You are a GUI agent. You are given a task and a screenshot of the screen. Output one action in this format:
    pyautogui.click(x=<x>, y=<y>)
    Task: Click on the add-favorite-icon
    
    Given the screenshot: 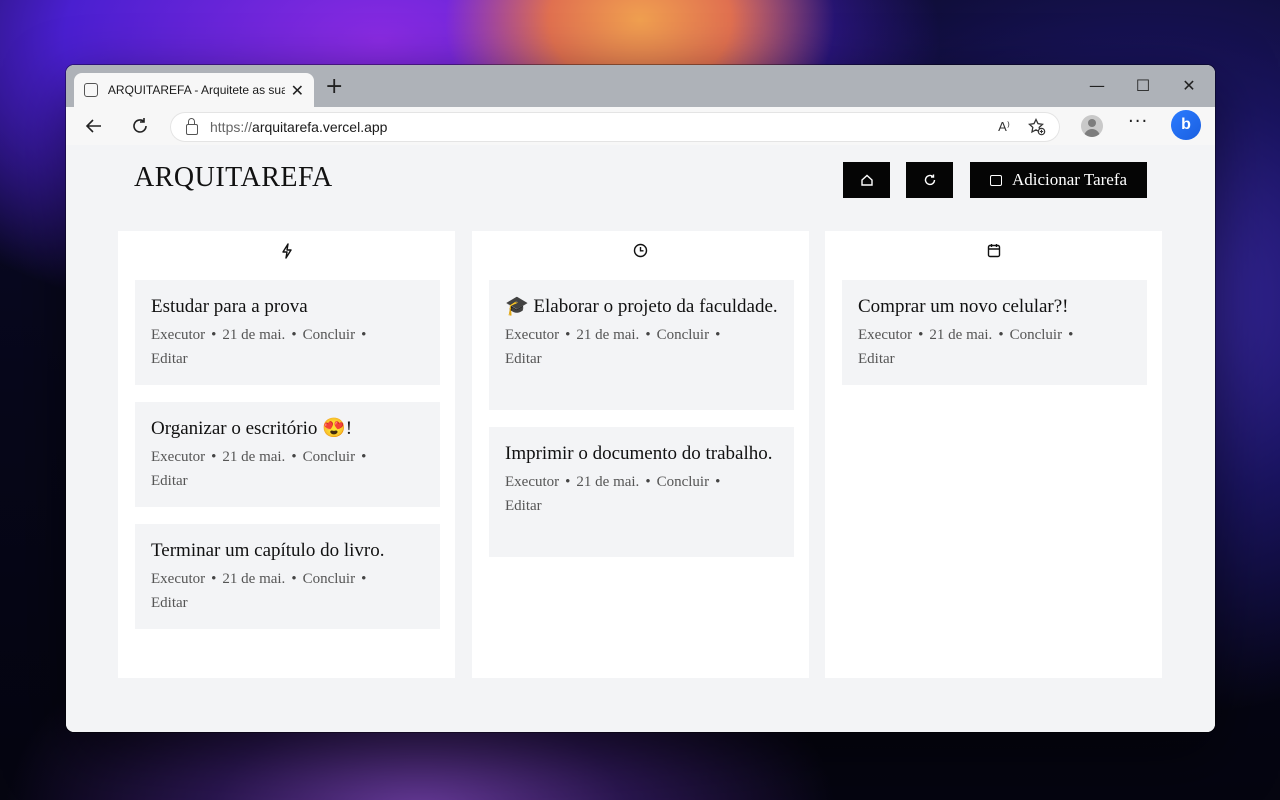 What is the action you would take?
    pyautogui.click(x=1037, y=127)
    